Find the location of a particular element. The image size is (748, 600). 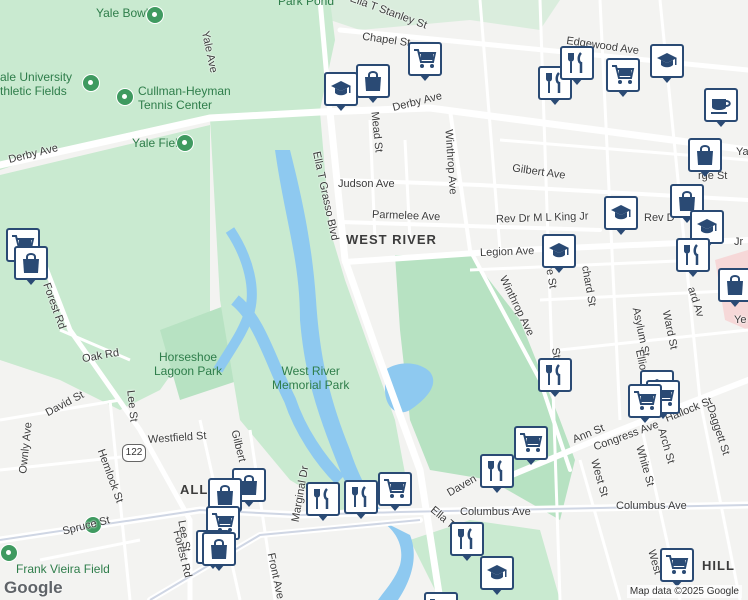

street-label: Parmelee Ave is located at coordinates (406, 216).